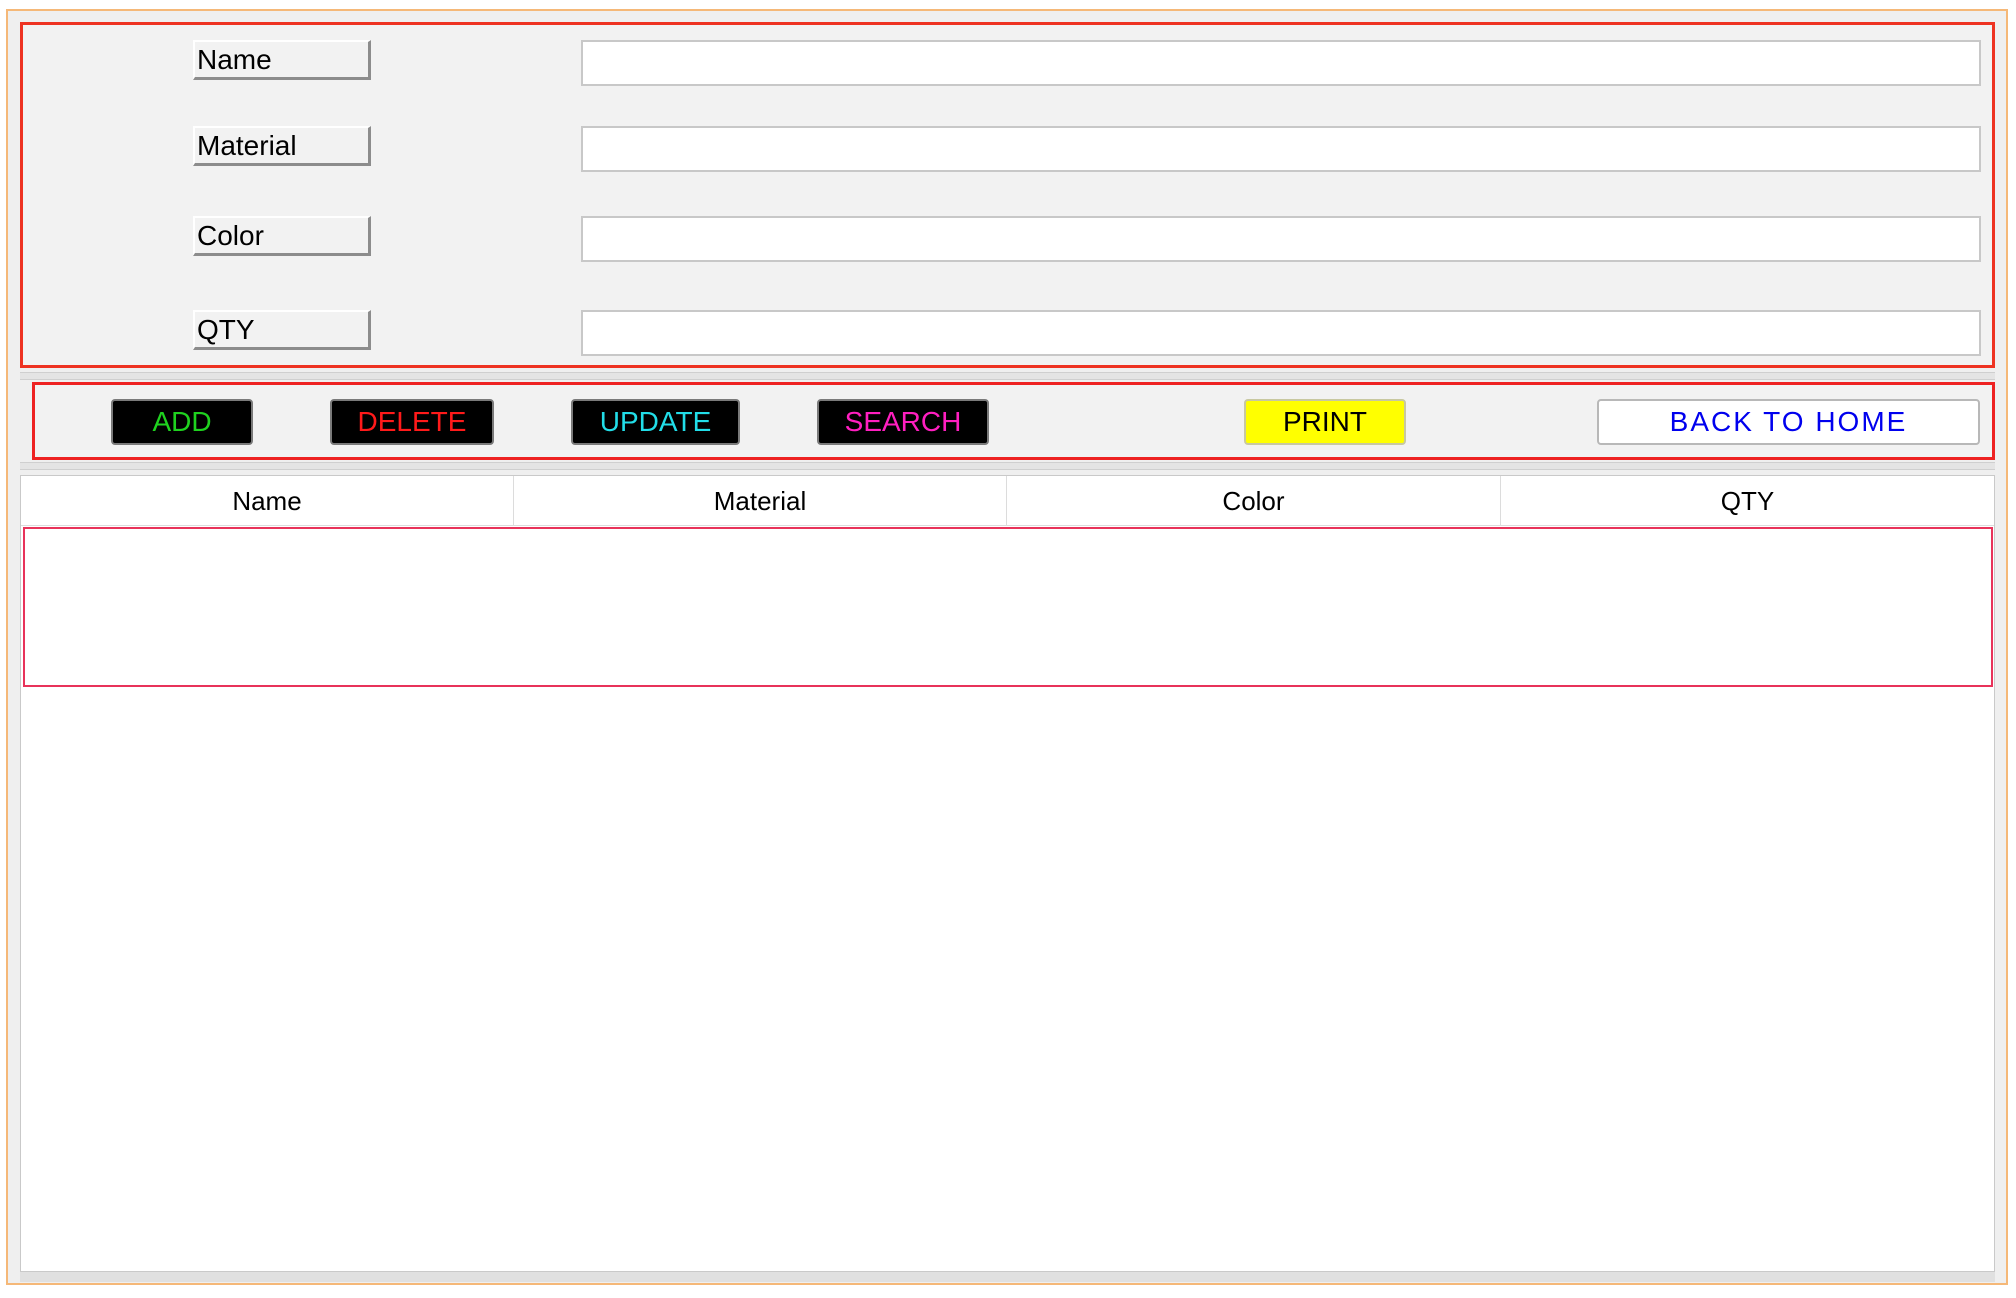 Image resolution: width=2016 pixels, height=1298 pixels. I want to click on color-label: Color, so click(282, 236).